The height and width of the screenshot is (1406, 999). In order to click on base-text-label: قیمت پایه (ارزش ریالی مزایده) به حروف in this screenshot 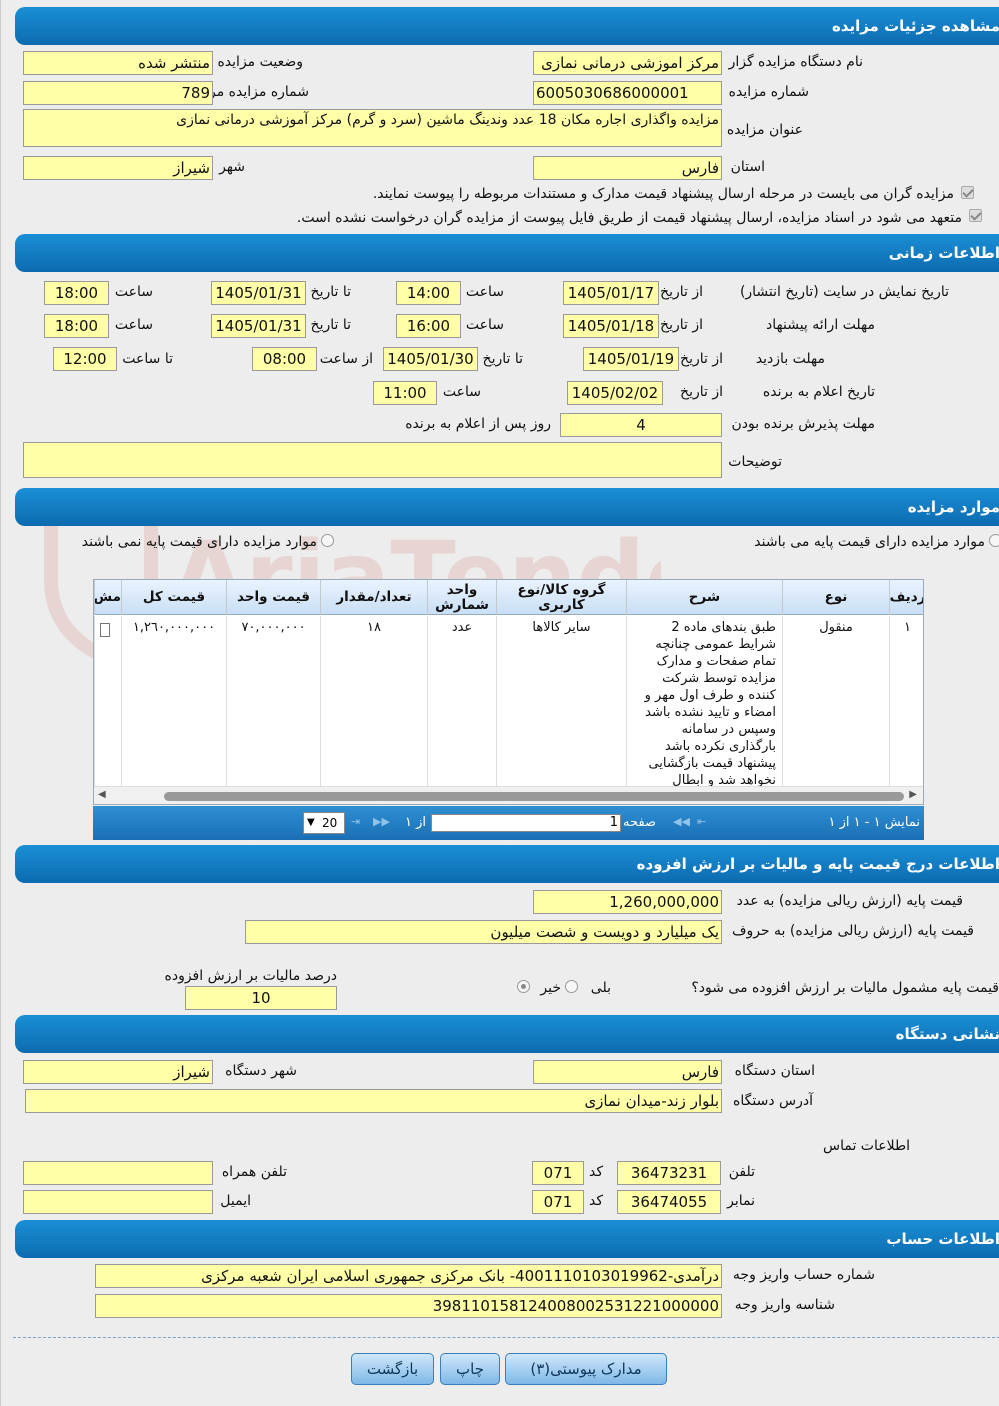, I will do `click(852, 931)`.